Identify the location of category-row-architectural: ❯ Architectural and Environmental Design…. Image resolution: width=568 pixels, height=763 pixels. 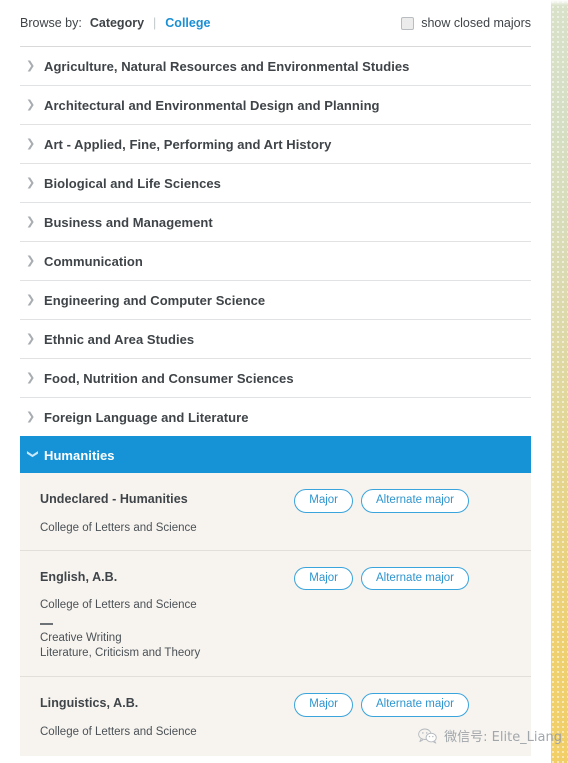
(275, 104).